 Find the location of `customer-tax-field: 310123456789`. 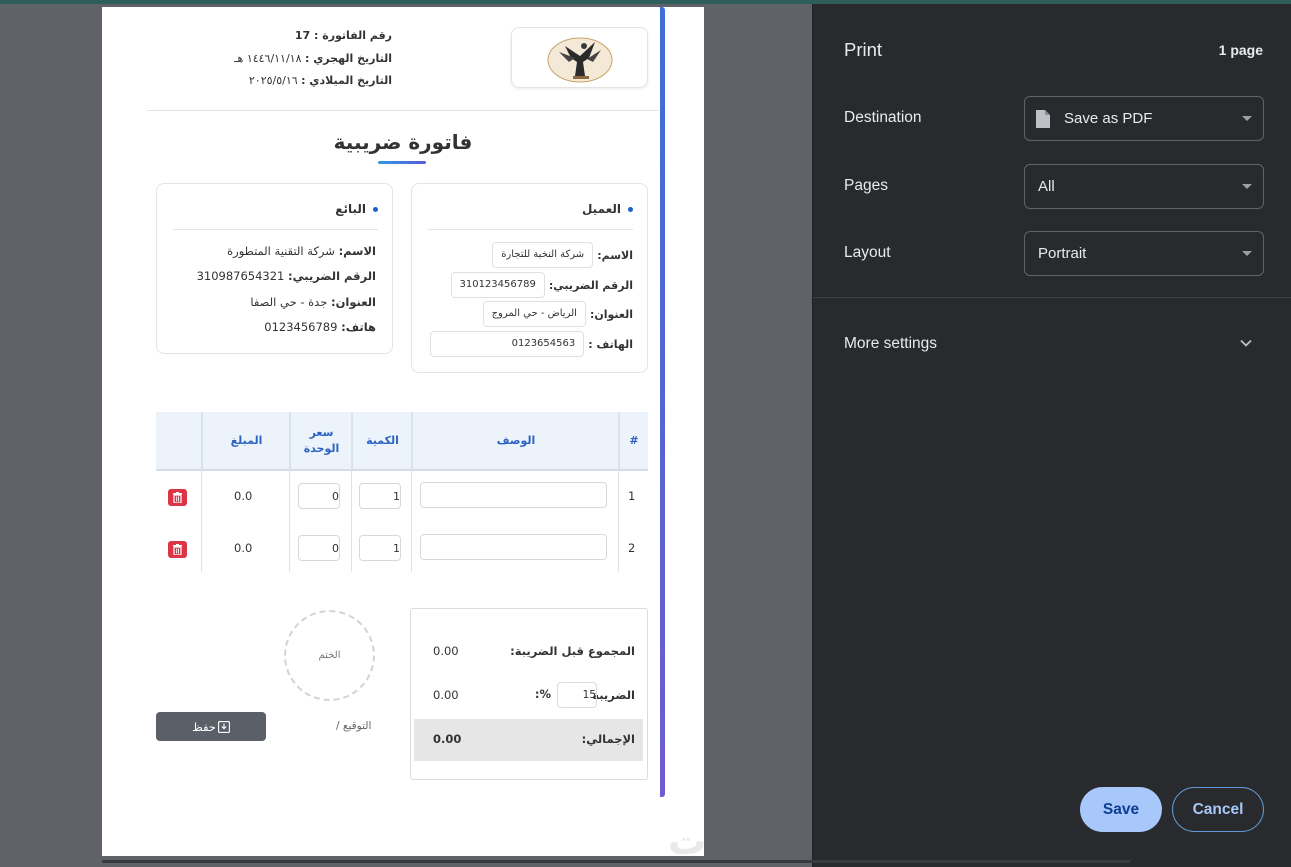

customer-tax-field: 310123456789 is located at coordinates (497, 285).